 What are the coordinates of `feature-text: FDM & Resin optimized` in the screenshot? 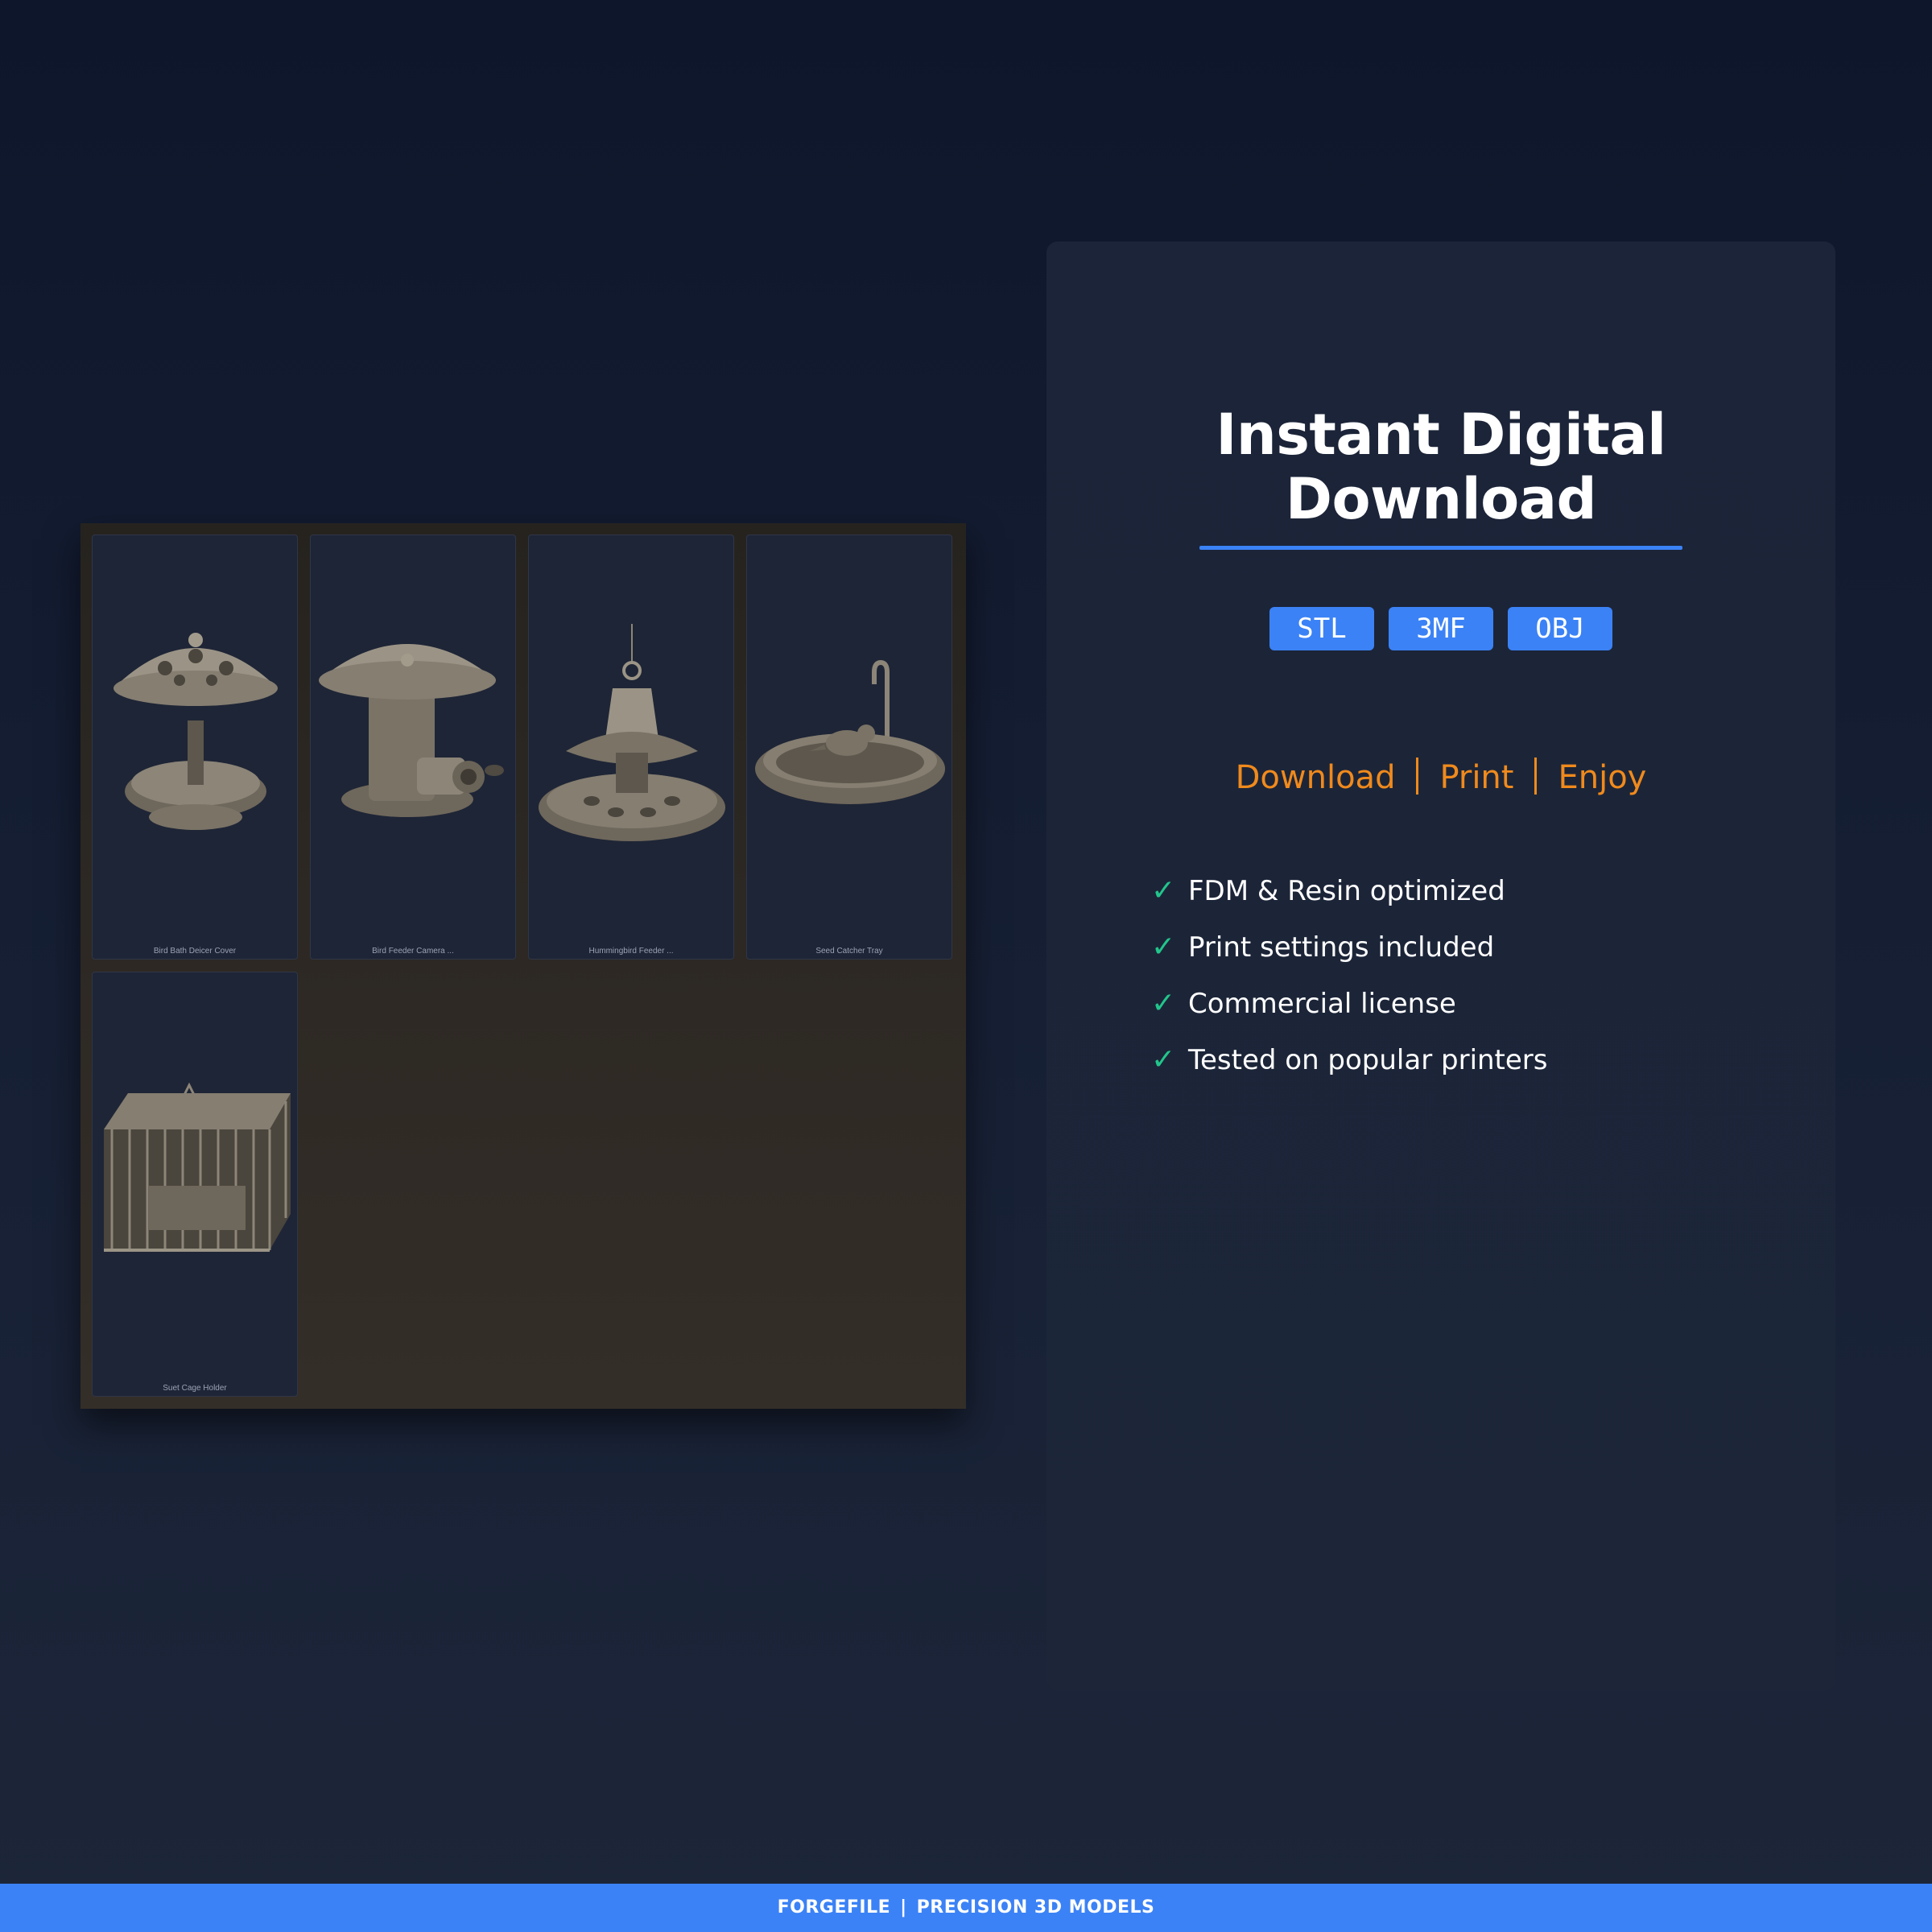 It's located at (1346, 891).